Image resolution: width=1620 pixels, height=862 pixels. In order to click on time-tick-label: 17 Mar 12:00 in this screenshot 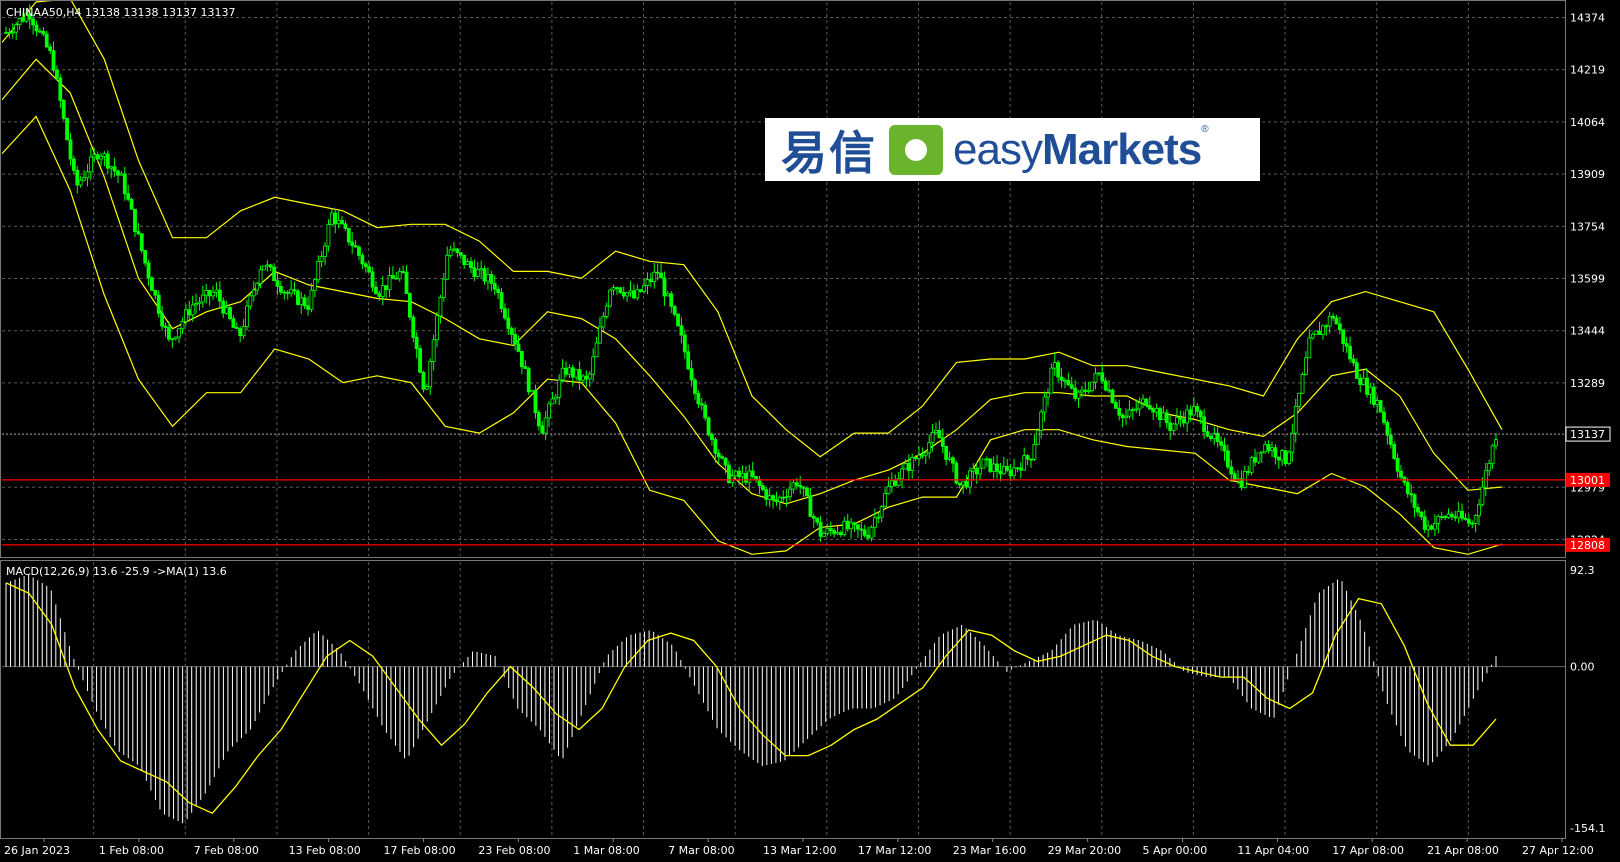, I will do `click(894, 850)`.